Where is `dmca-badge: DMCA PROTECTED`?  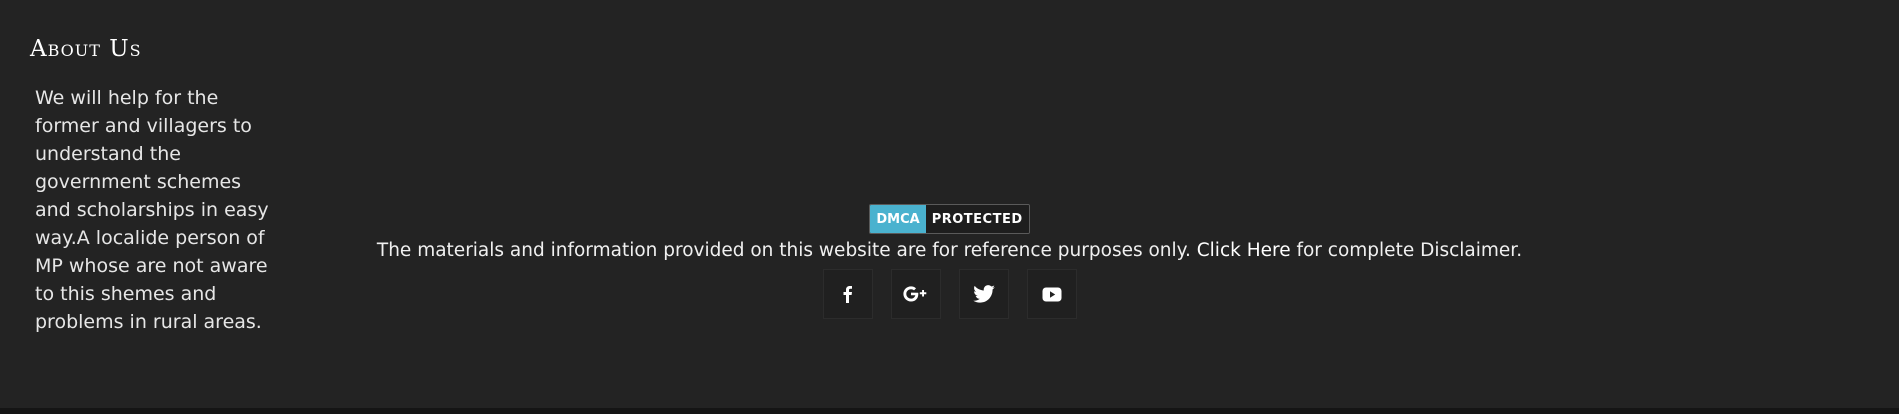 dmca-badge: DMCA PROTECTED is located at coordinates (949, 219).